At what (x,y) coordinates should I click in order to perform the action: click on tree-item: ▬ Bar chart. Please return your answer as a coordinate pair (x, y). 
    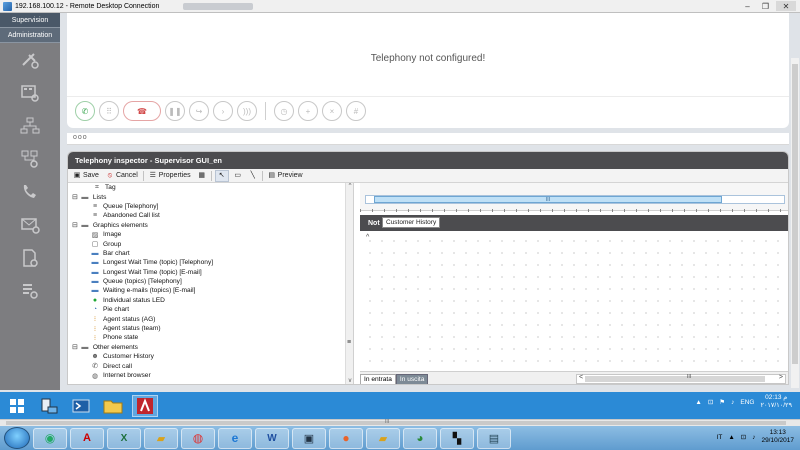
    Looking at the image, I should click on (210, 253).